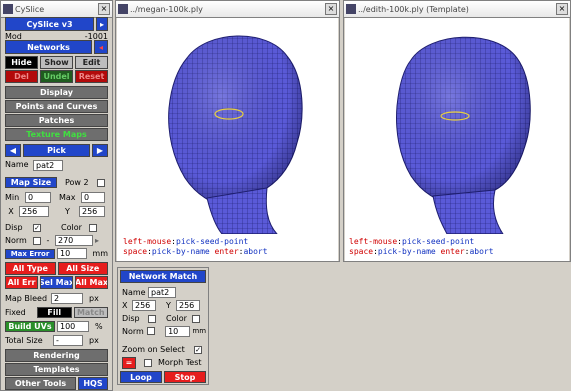 The image size is (571, 391). I want to click on viewer2-status-line2: space:pick-by-name enter:abort, so click(421, 251).